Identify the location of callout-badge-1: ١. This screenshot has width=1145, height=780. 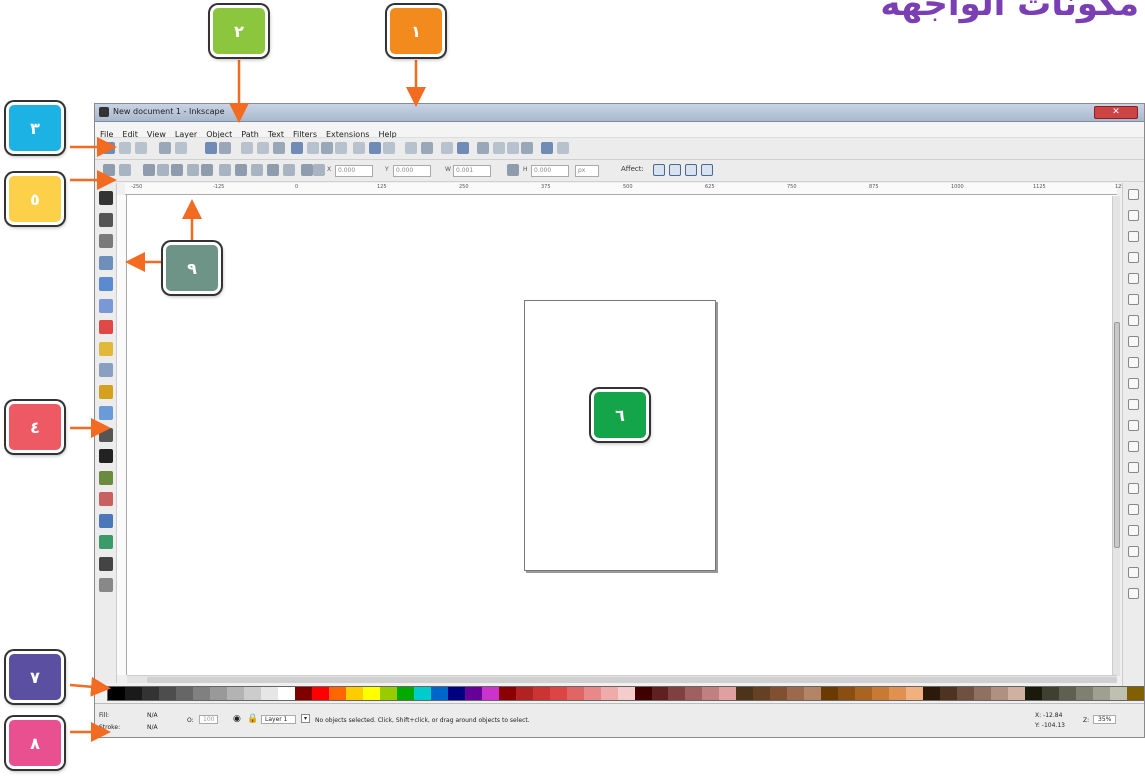
(416, 31).